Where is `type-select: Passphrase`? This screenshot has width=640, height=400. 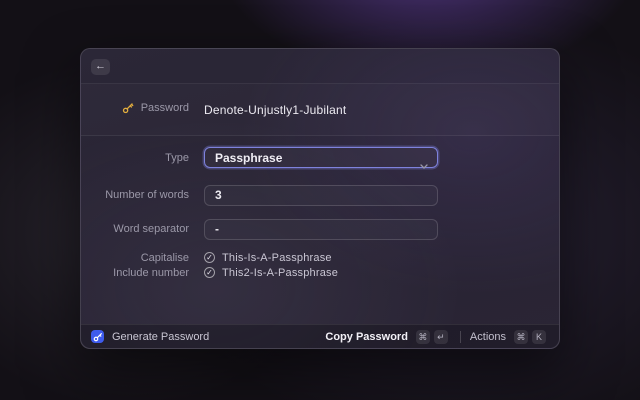 type-select: Passphrase is located at coordinates (321, 158).